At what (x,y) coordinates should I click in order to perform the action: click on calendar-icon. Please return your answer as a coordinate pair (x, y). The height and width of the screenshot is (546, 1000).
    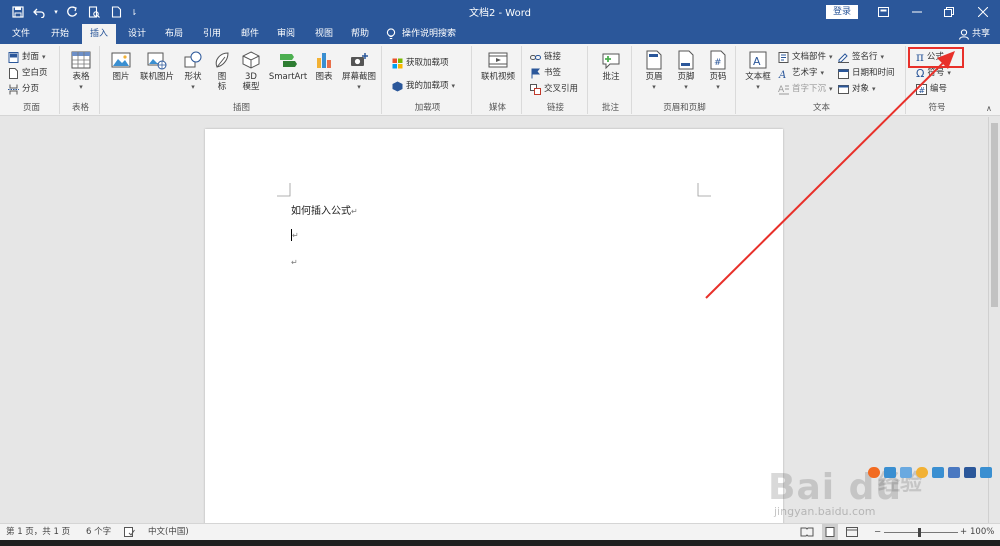
    Looking at the image, I should click on (843, 73).